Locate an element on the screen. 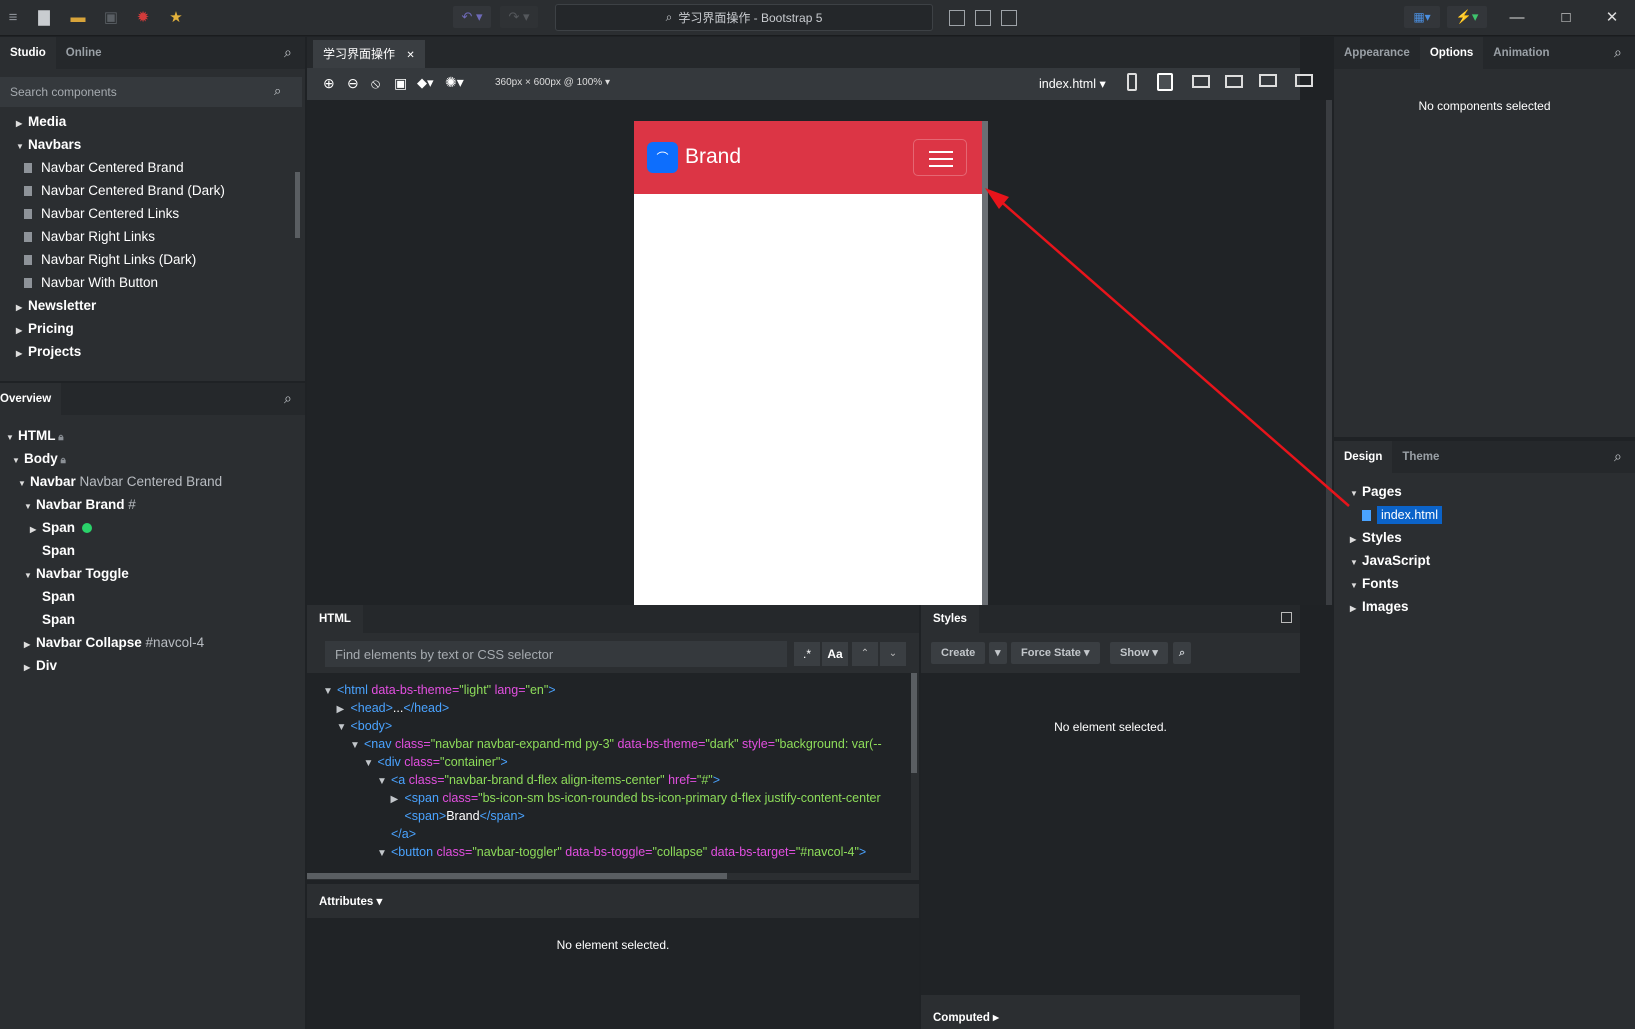  design-section-pages: ▼ Pages is located at coordinates (1376, 492).